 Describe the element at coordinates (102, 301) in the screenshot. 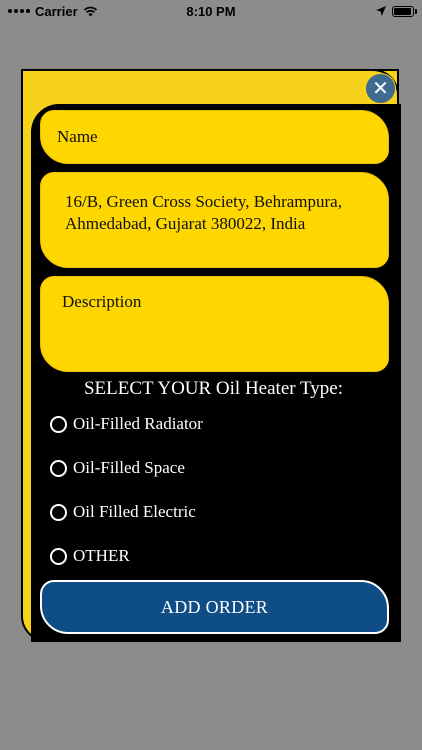

I see `description-placeholder: Description` at that location.